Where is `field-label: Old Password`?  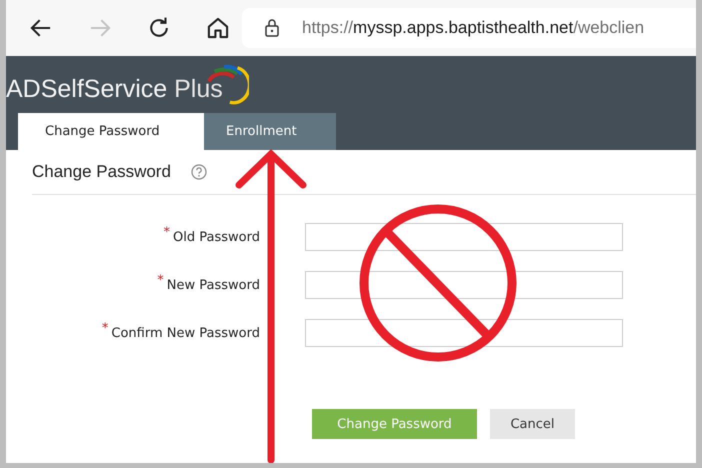
field-label: Old Password is located at coordinates (216, 237).